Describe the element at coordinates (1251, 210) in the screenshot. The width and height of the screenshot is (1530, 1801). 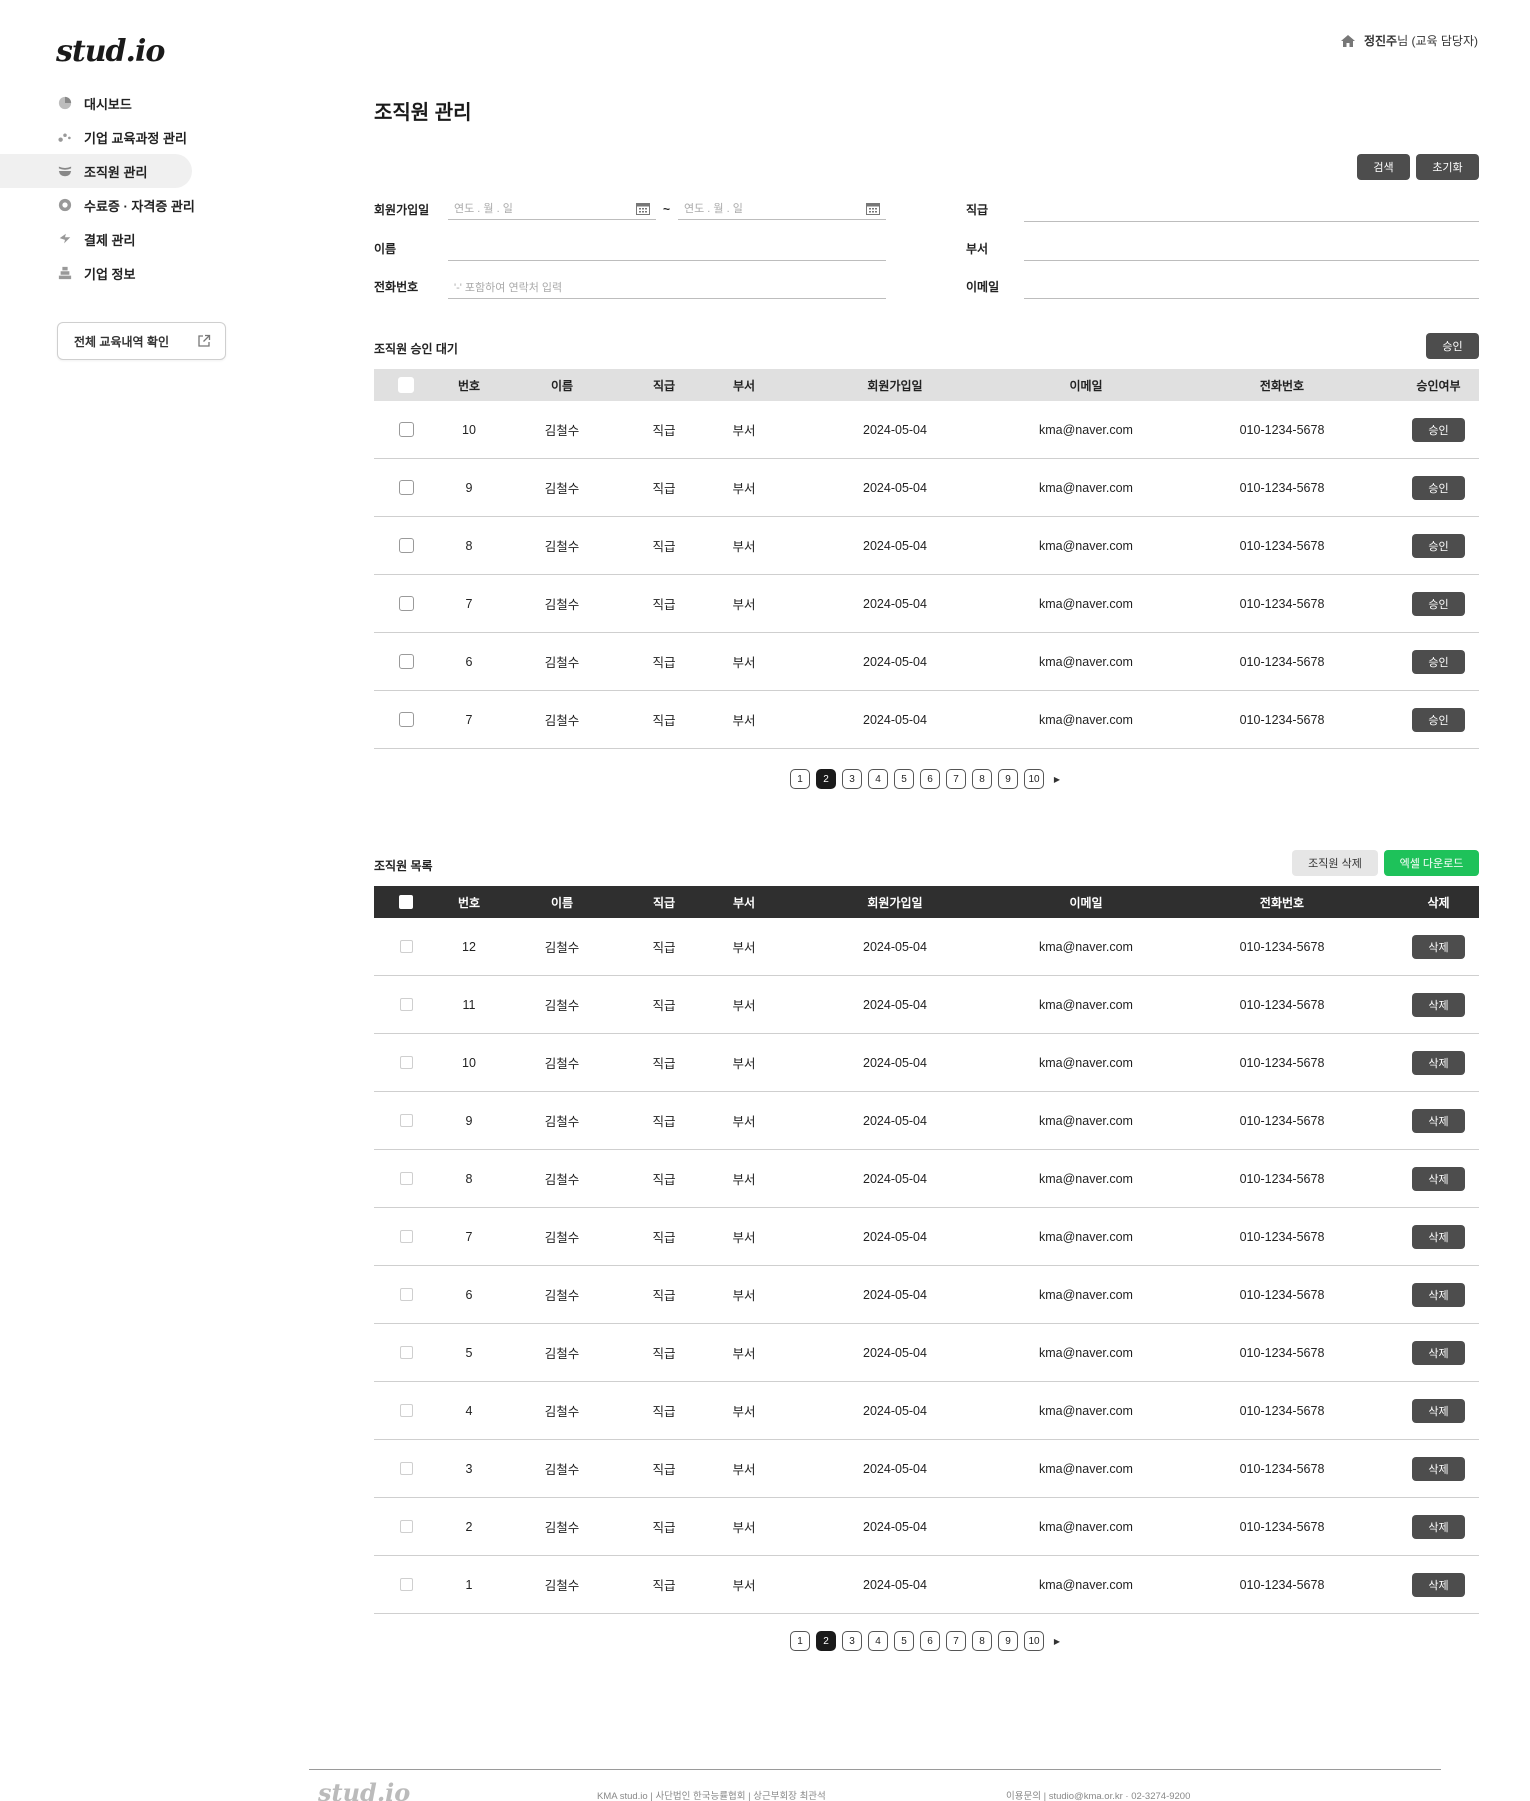
I see `rank-input` at that location.